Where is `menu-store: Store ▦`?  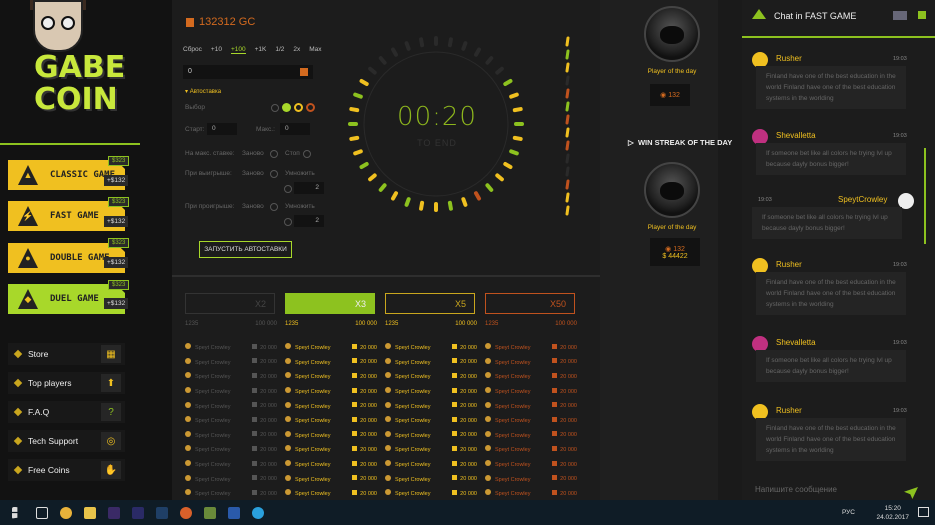 menu-store: Store ▦ is located at coordinates (66, 354).